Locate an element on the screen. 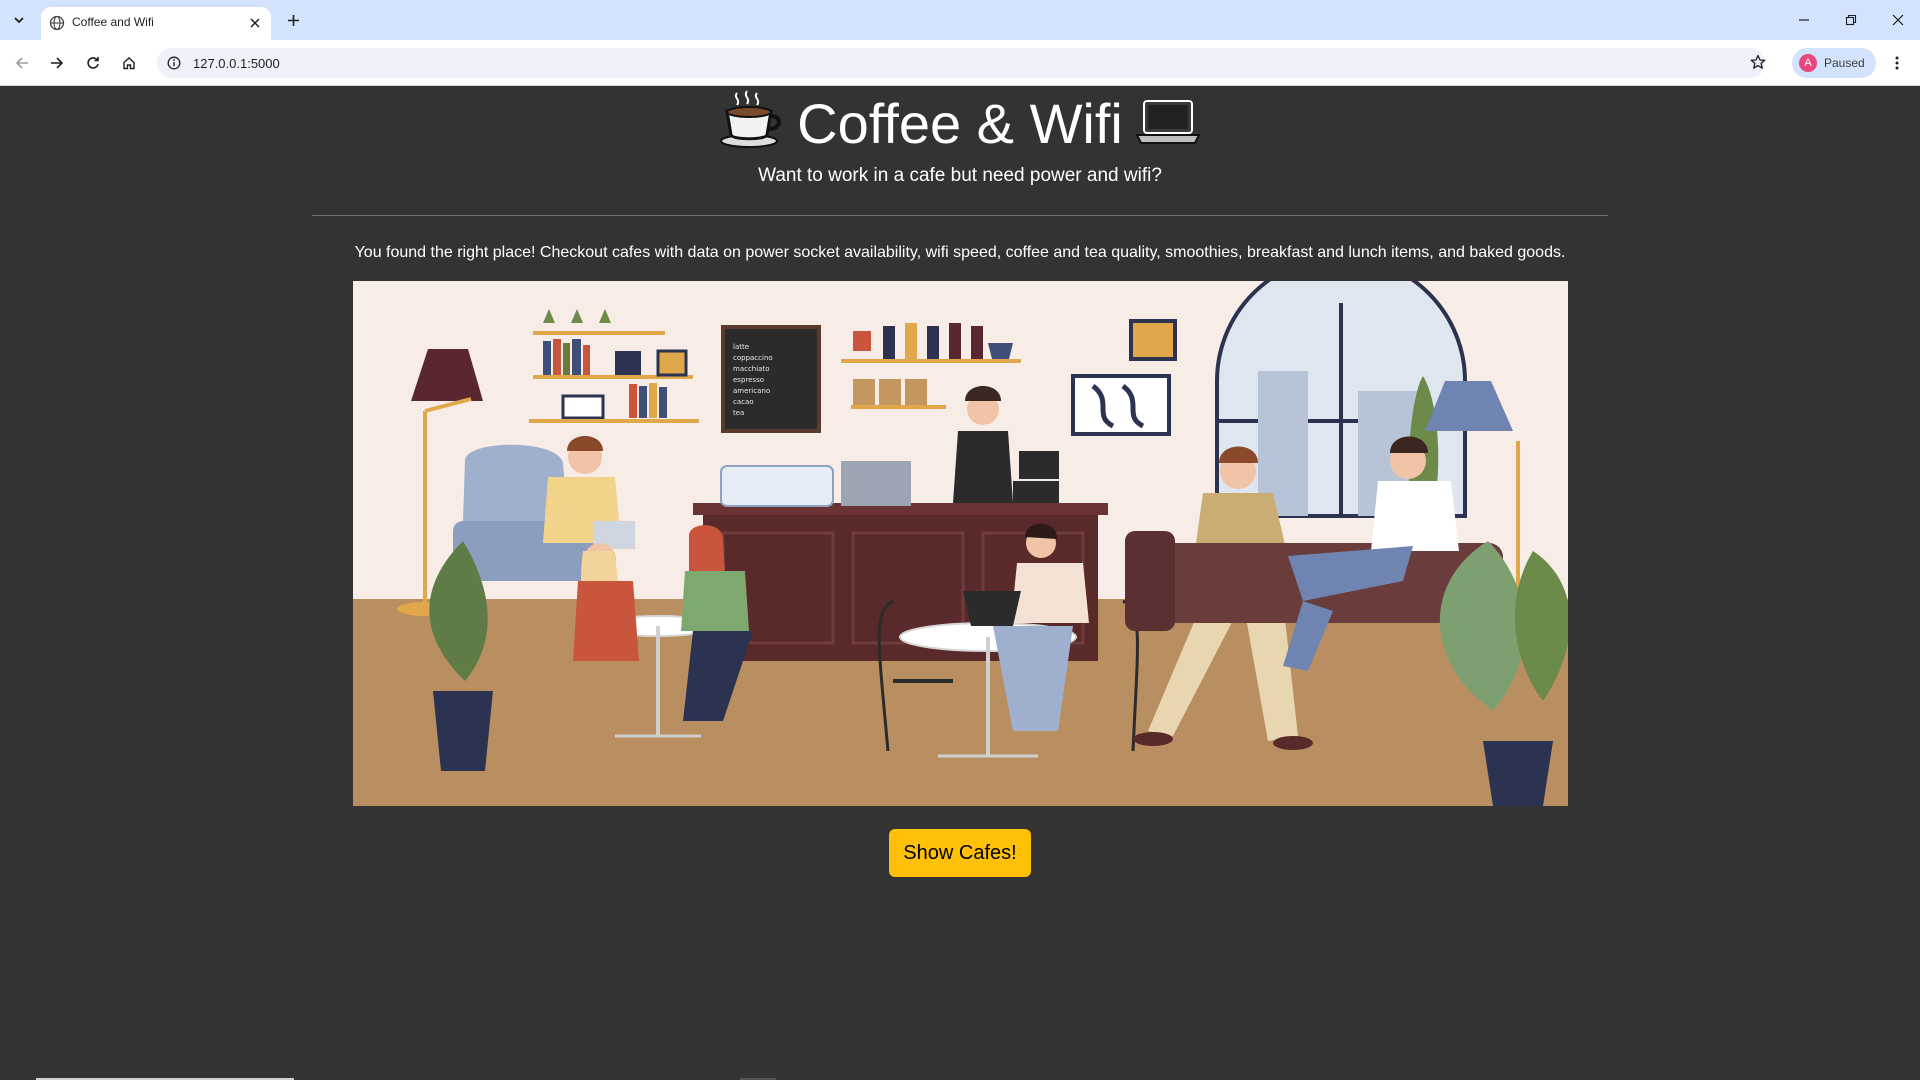 This screenshot has height=1080, width=1920. title-text: Coffee & Wifi is located at coordinates (960, 123).